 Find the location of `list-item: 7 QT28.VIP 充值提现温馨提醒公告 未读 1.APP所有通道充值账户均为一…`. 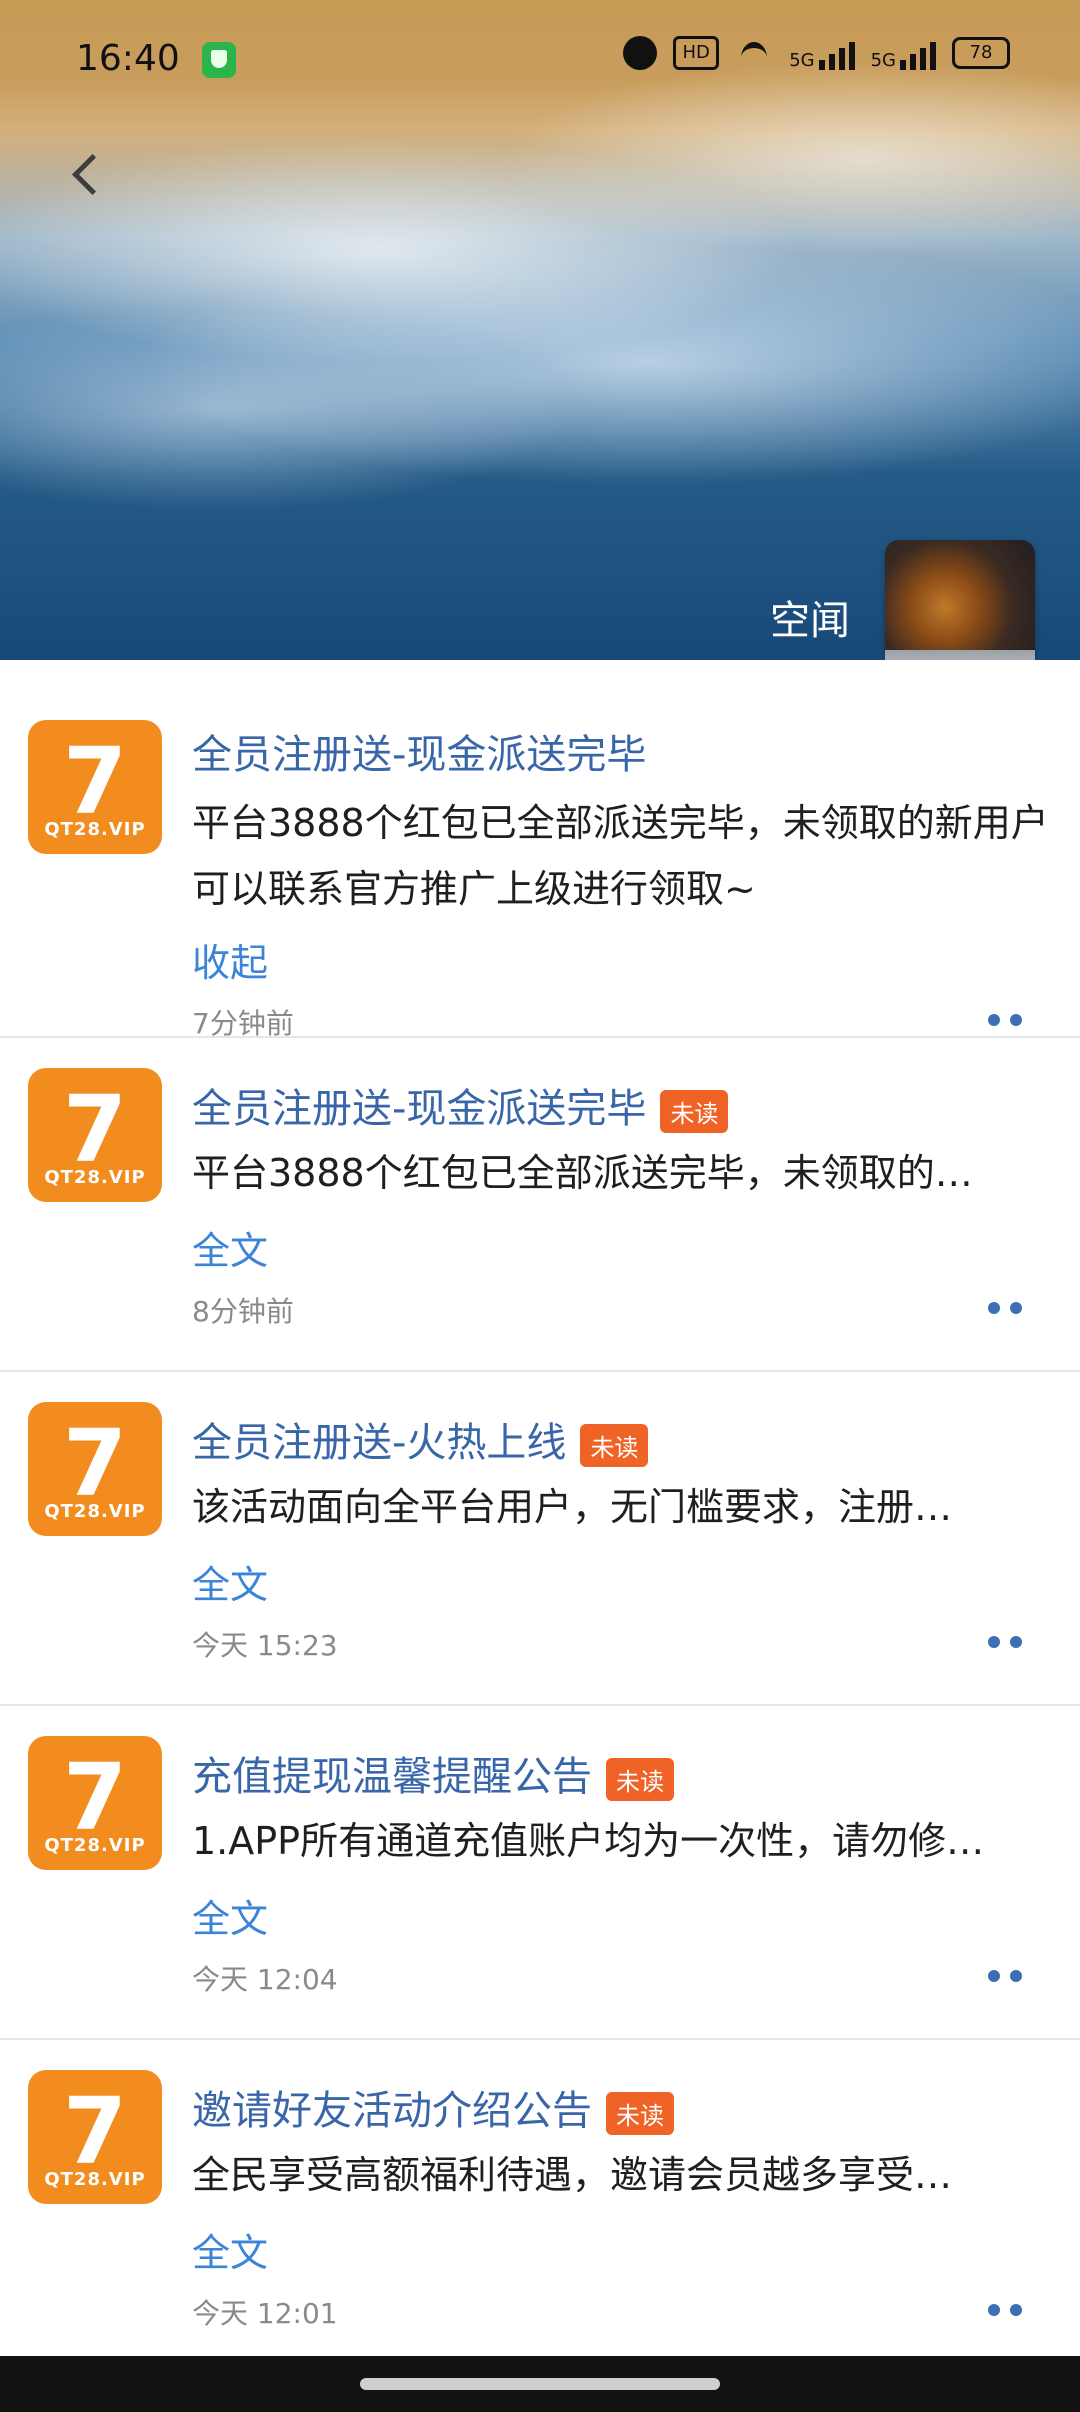

list-item: 7 QT28.VIP 充值提现温馨提醒公告 未读 1.APP所有通道充值账户均为一… is located at coordinates (540, 1873).